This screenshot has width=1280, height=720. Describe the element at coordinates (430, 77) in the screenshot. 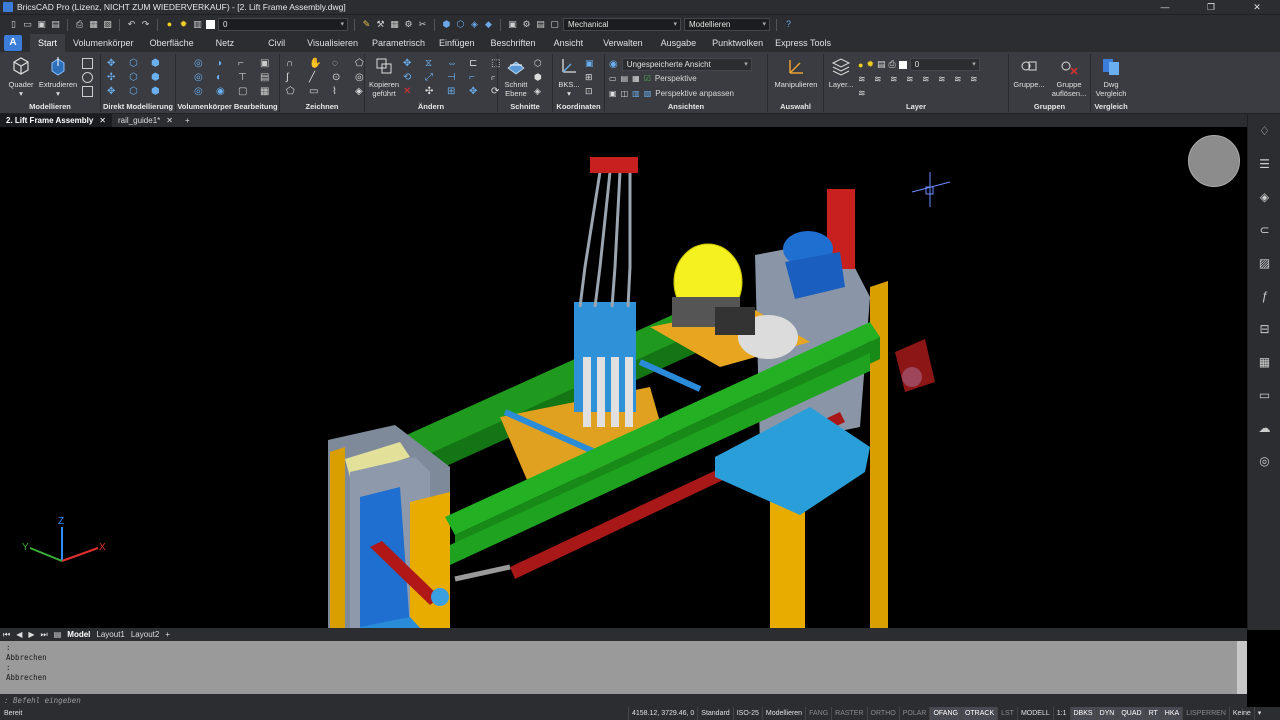

I see `scale-icon: ⤢` at that location.